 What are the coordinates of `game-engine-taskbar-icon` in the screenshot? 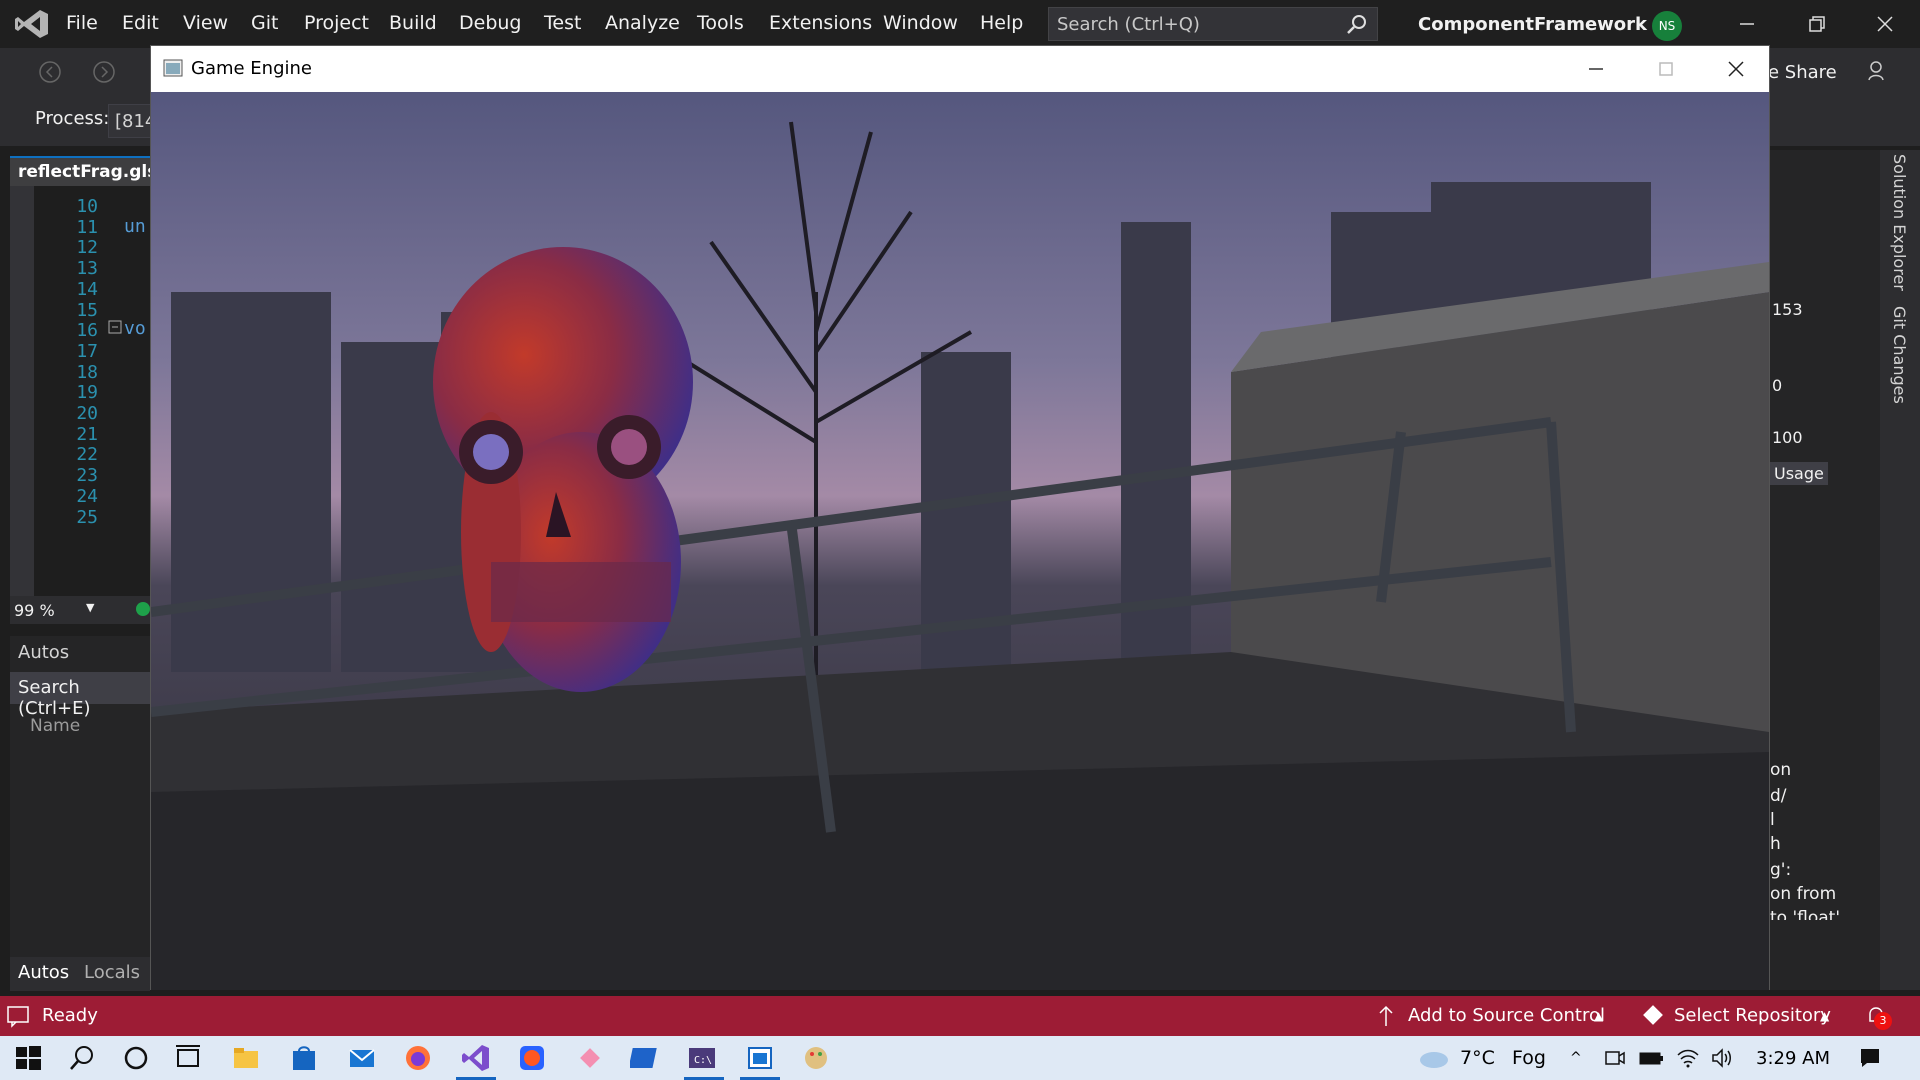 It's located at (760, 1058).